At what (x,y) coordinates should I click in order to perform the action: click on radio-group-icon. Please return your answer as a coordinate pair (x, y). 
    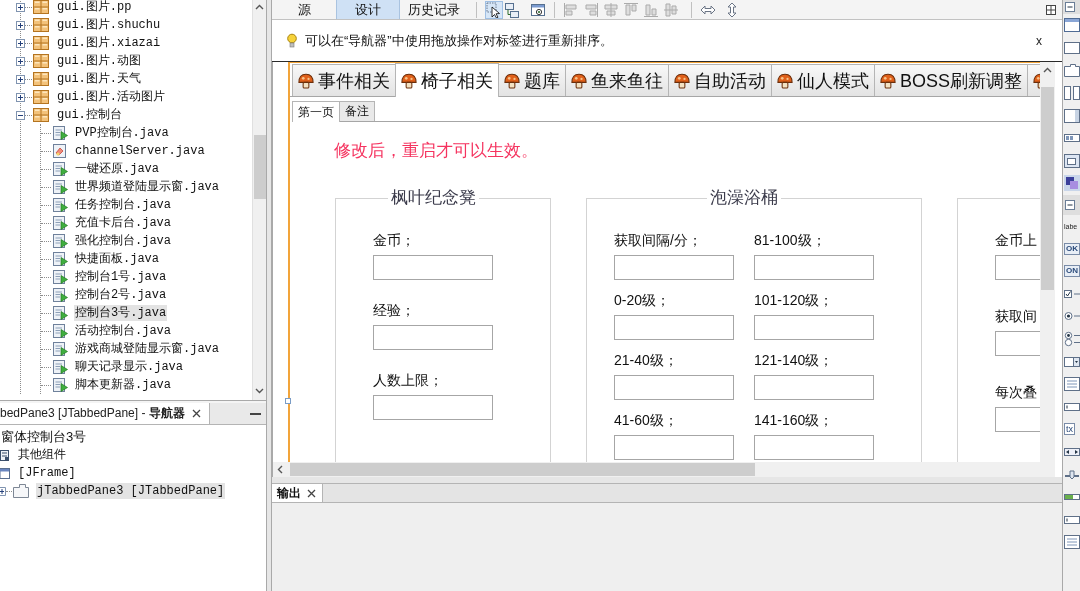
    Looking at the image, I should click on (1072, 339).